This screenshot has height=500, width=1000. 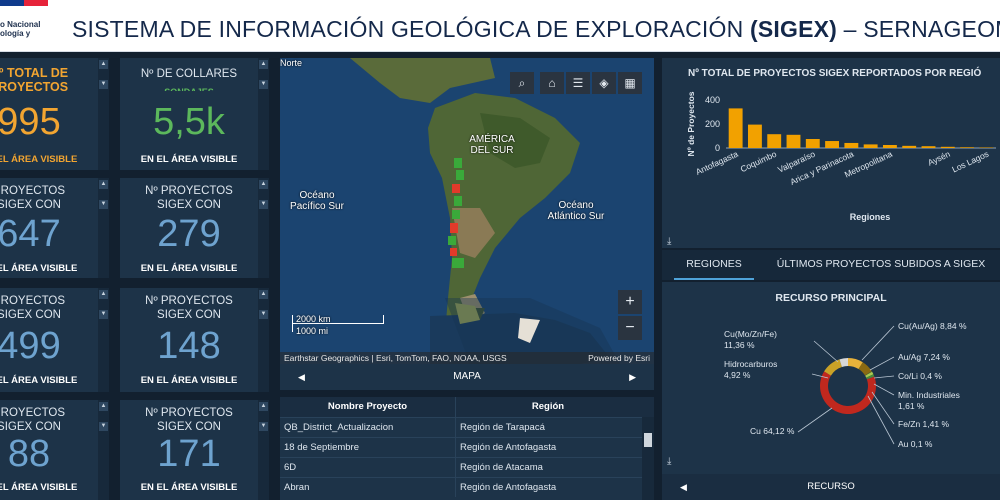 I want to click on slice-label-hidrocarburos: Hidrocarburos 4,92 %, so click(x=751, y=369).